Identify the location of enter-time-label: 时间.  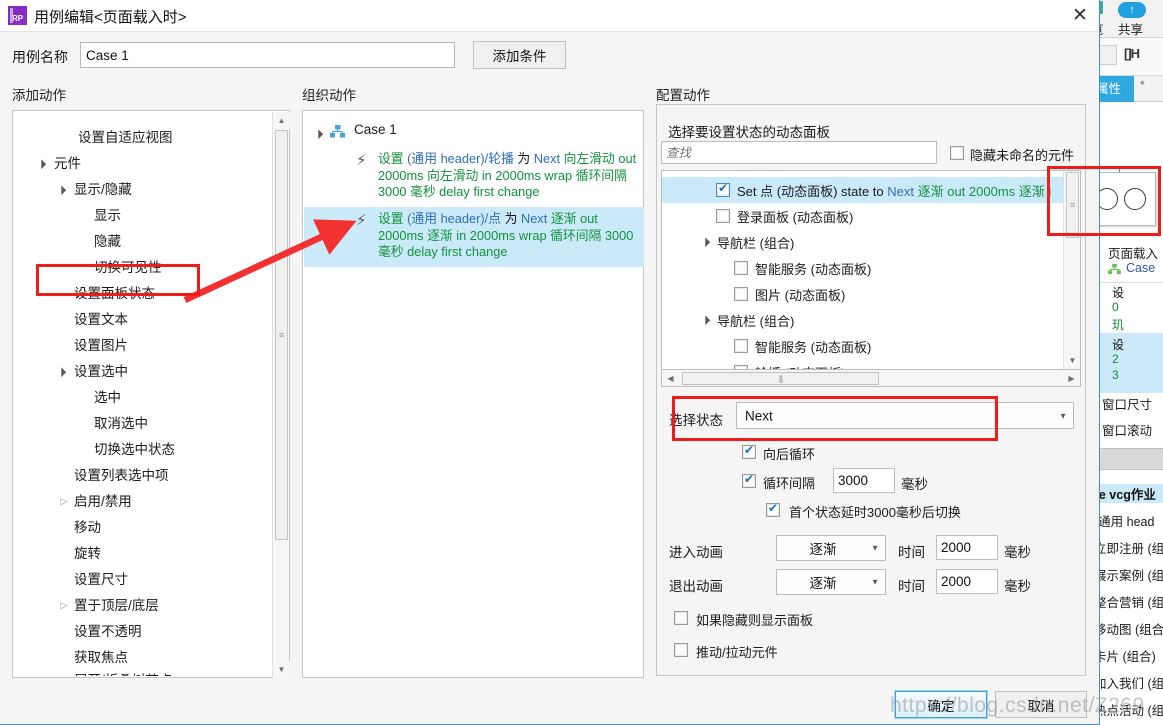
(911, 552).